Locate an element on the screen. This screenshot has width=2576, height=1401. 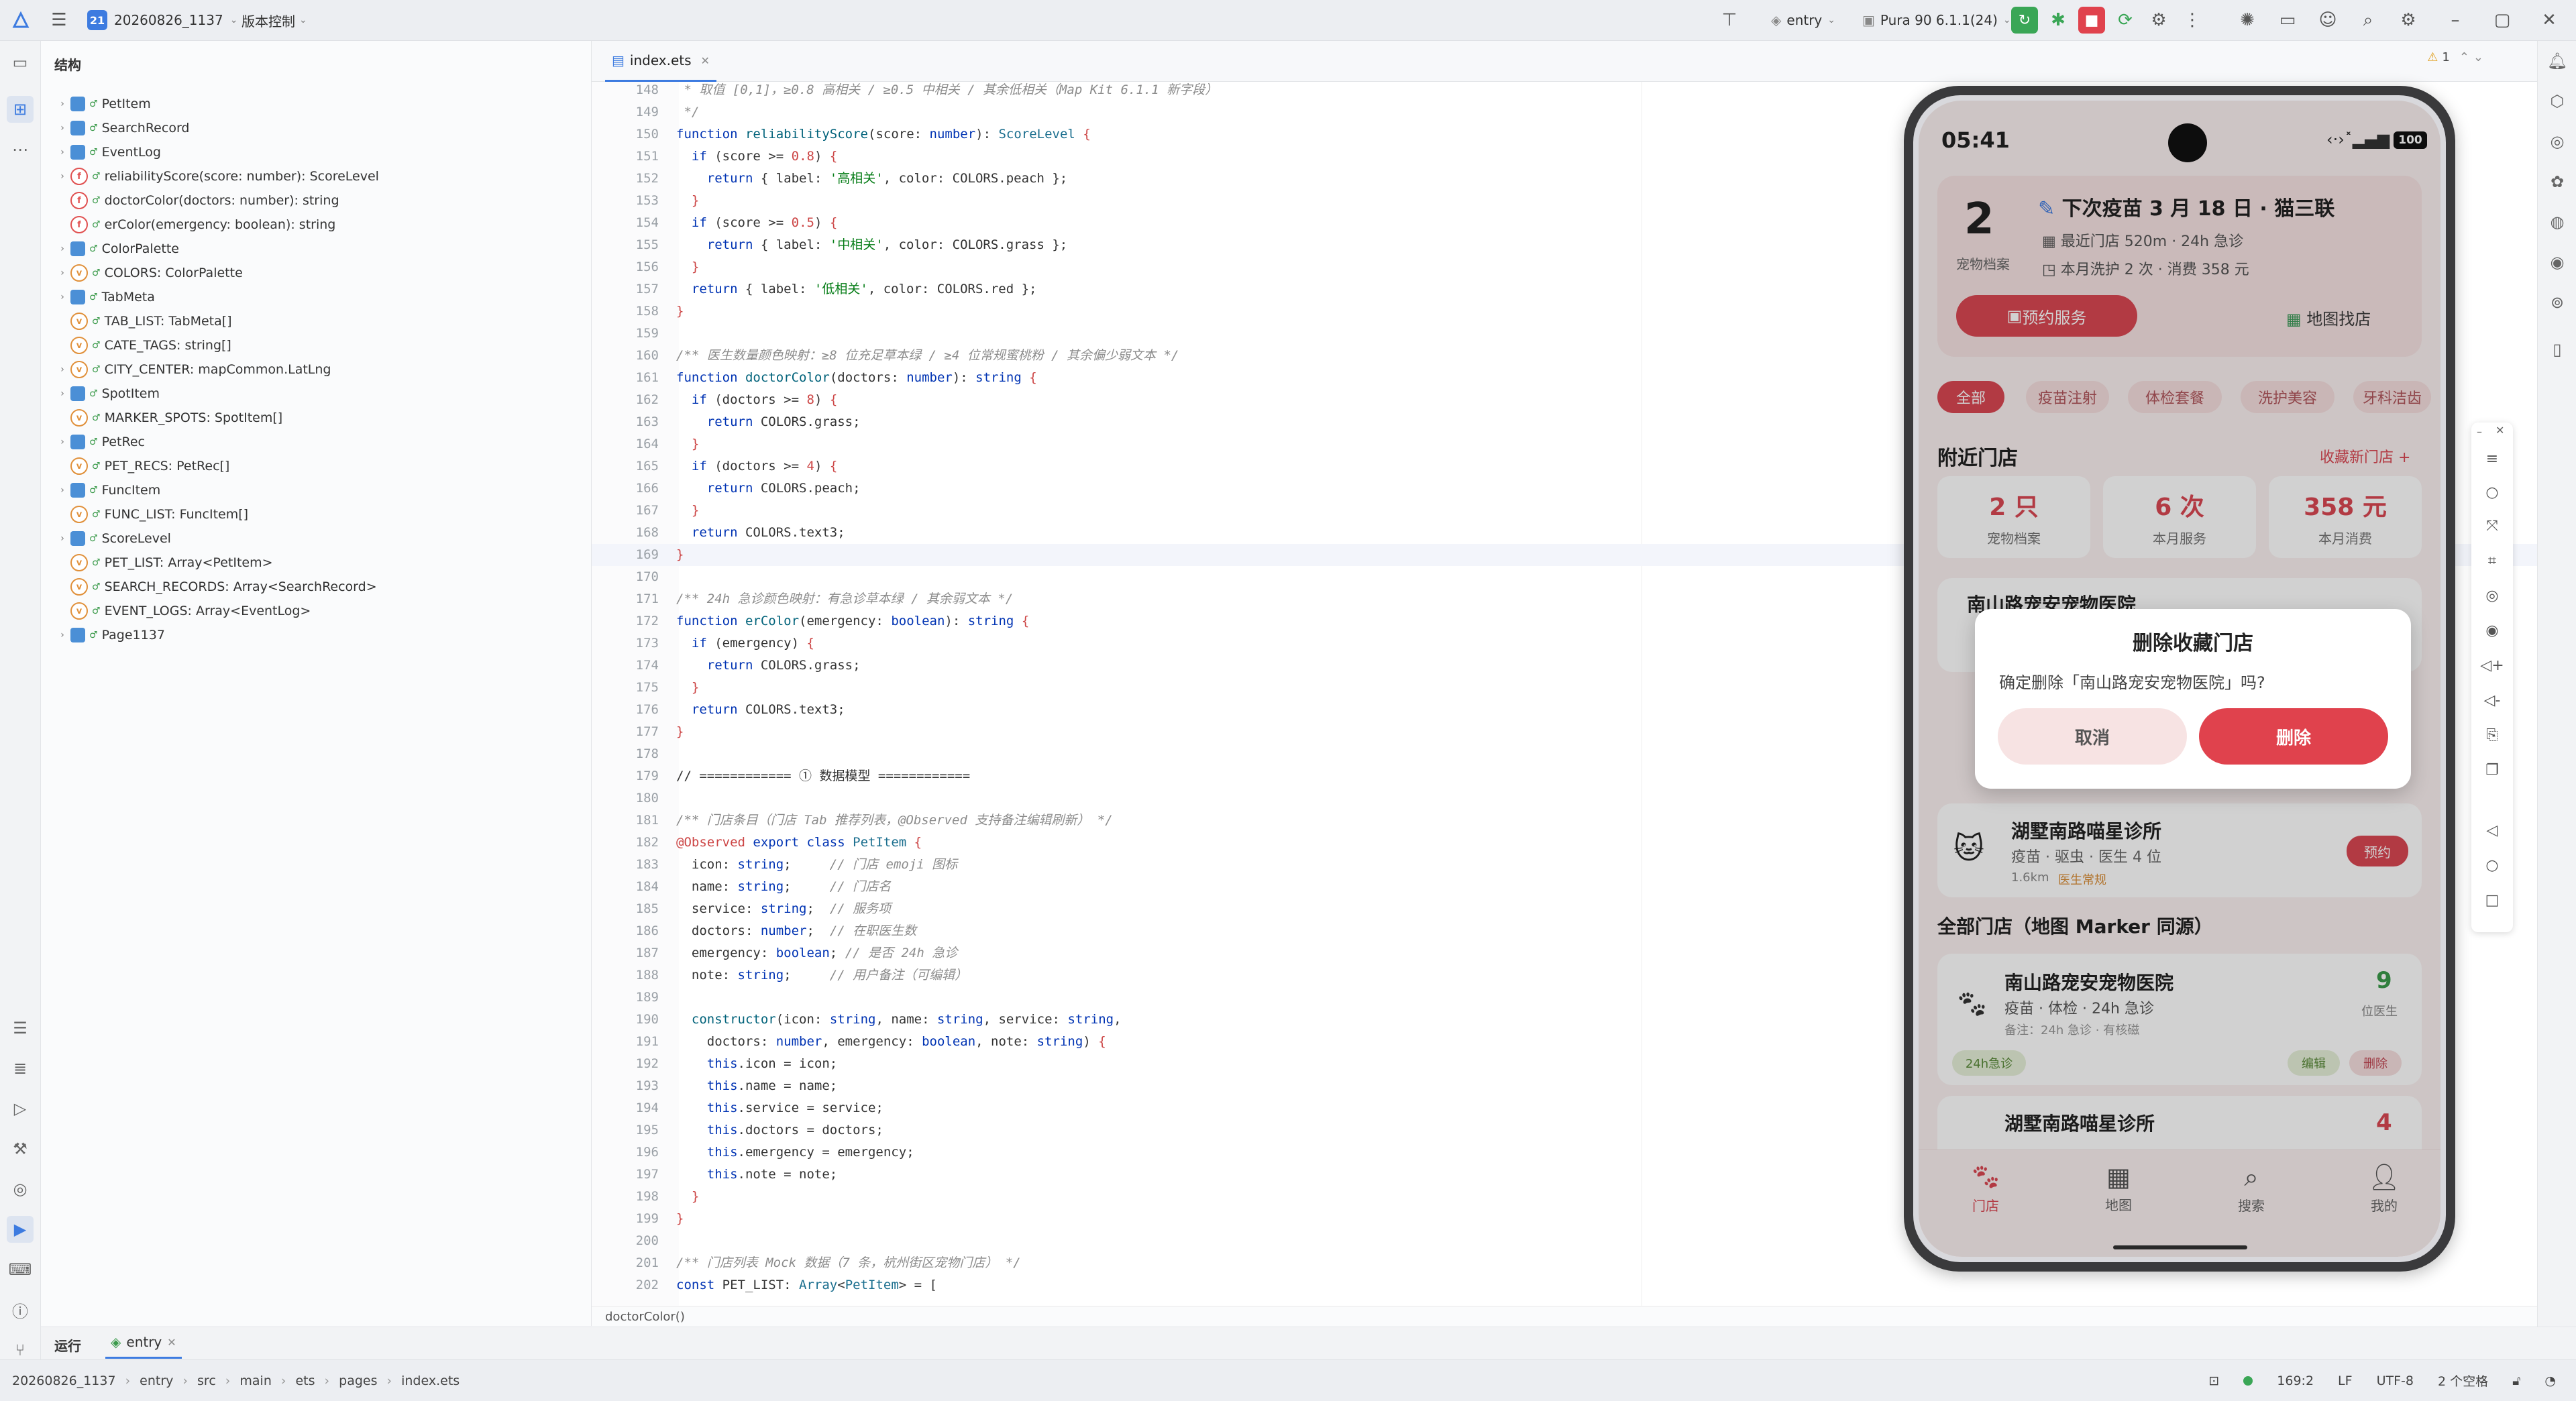
structure-item: › v ♂ COLORS: ColorPalette is located at coordinates (148, 273).